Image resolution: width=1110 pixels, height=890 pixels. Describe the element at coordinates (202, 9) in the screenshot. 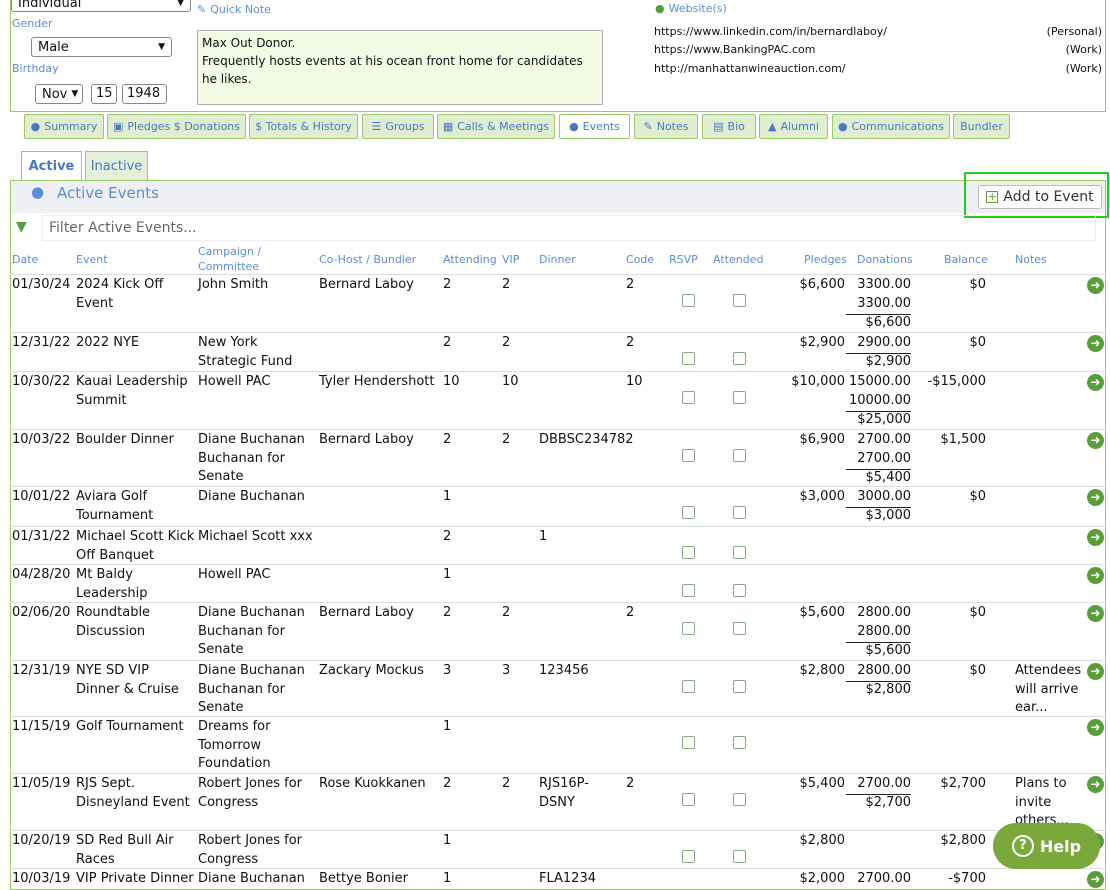

I see `edit-icon: ✎` at that location.